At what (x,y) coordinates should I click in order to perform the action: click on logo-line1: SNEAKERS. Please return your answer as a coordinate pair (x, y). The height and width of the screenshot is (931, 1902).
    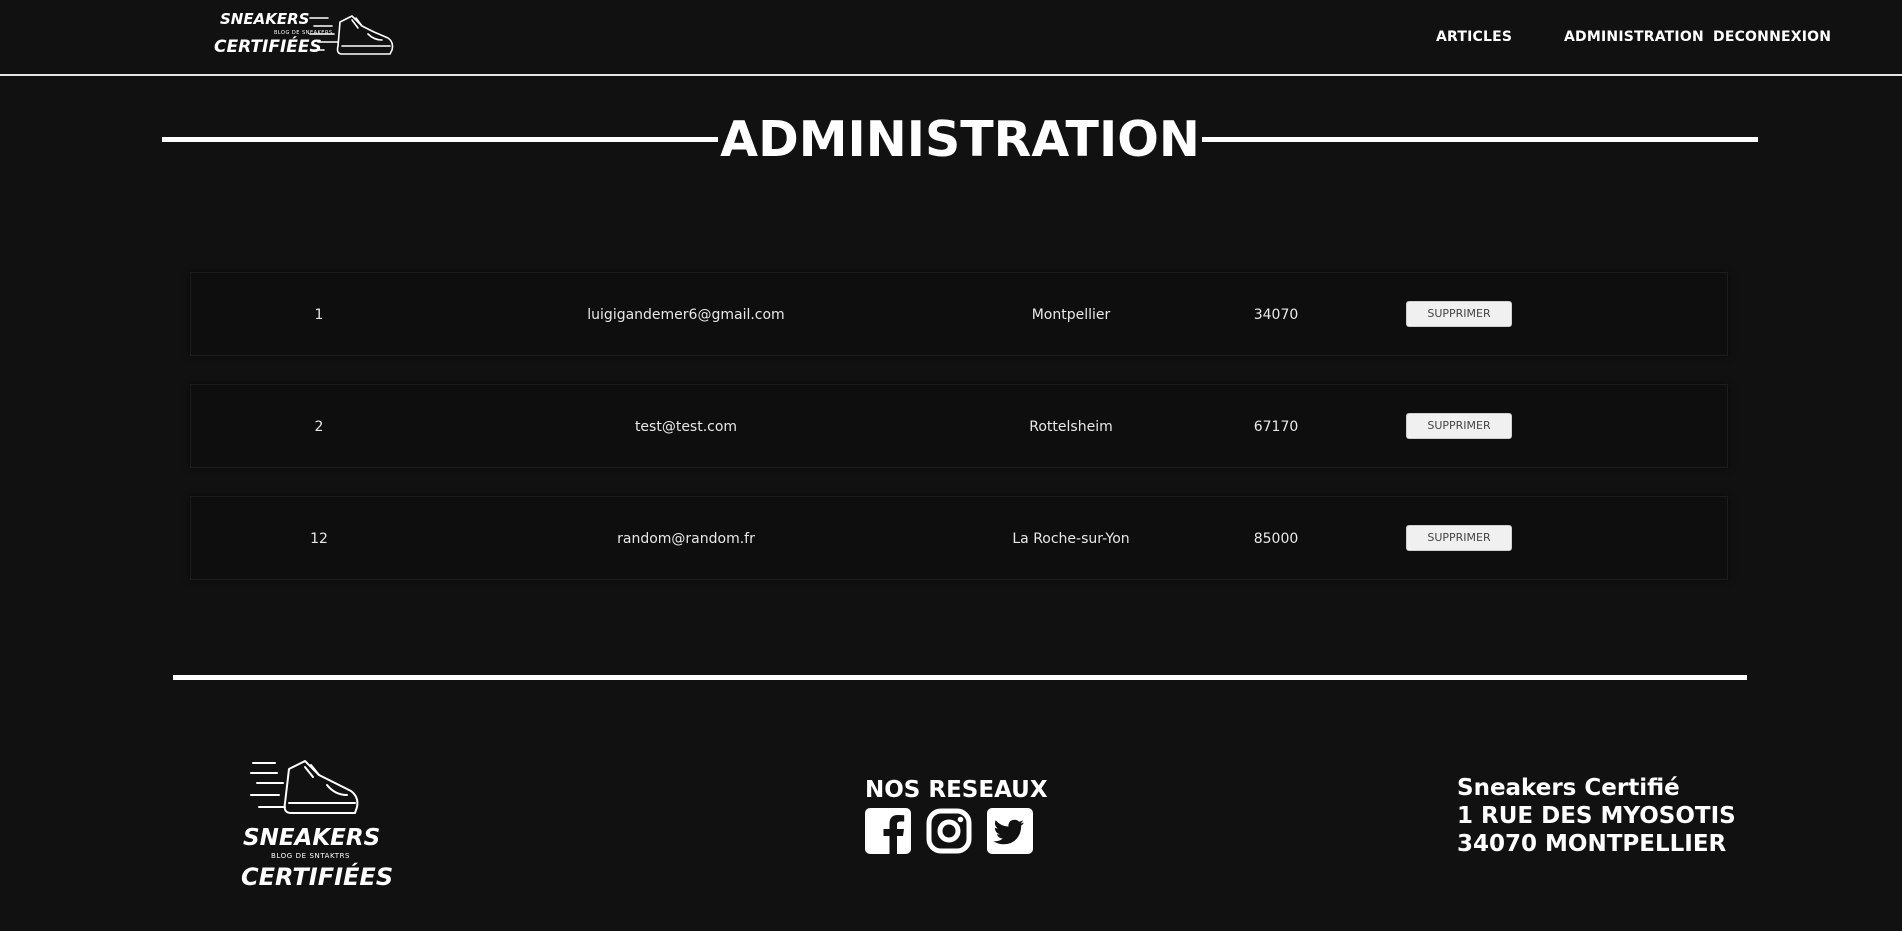
    Looking at the image, I should click on (265, 19).